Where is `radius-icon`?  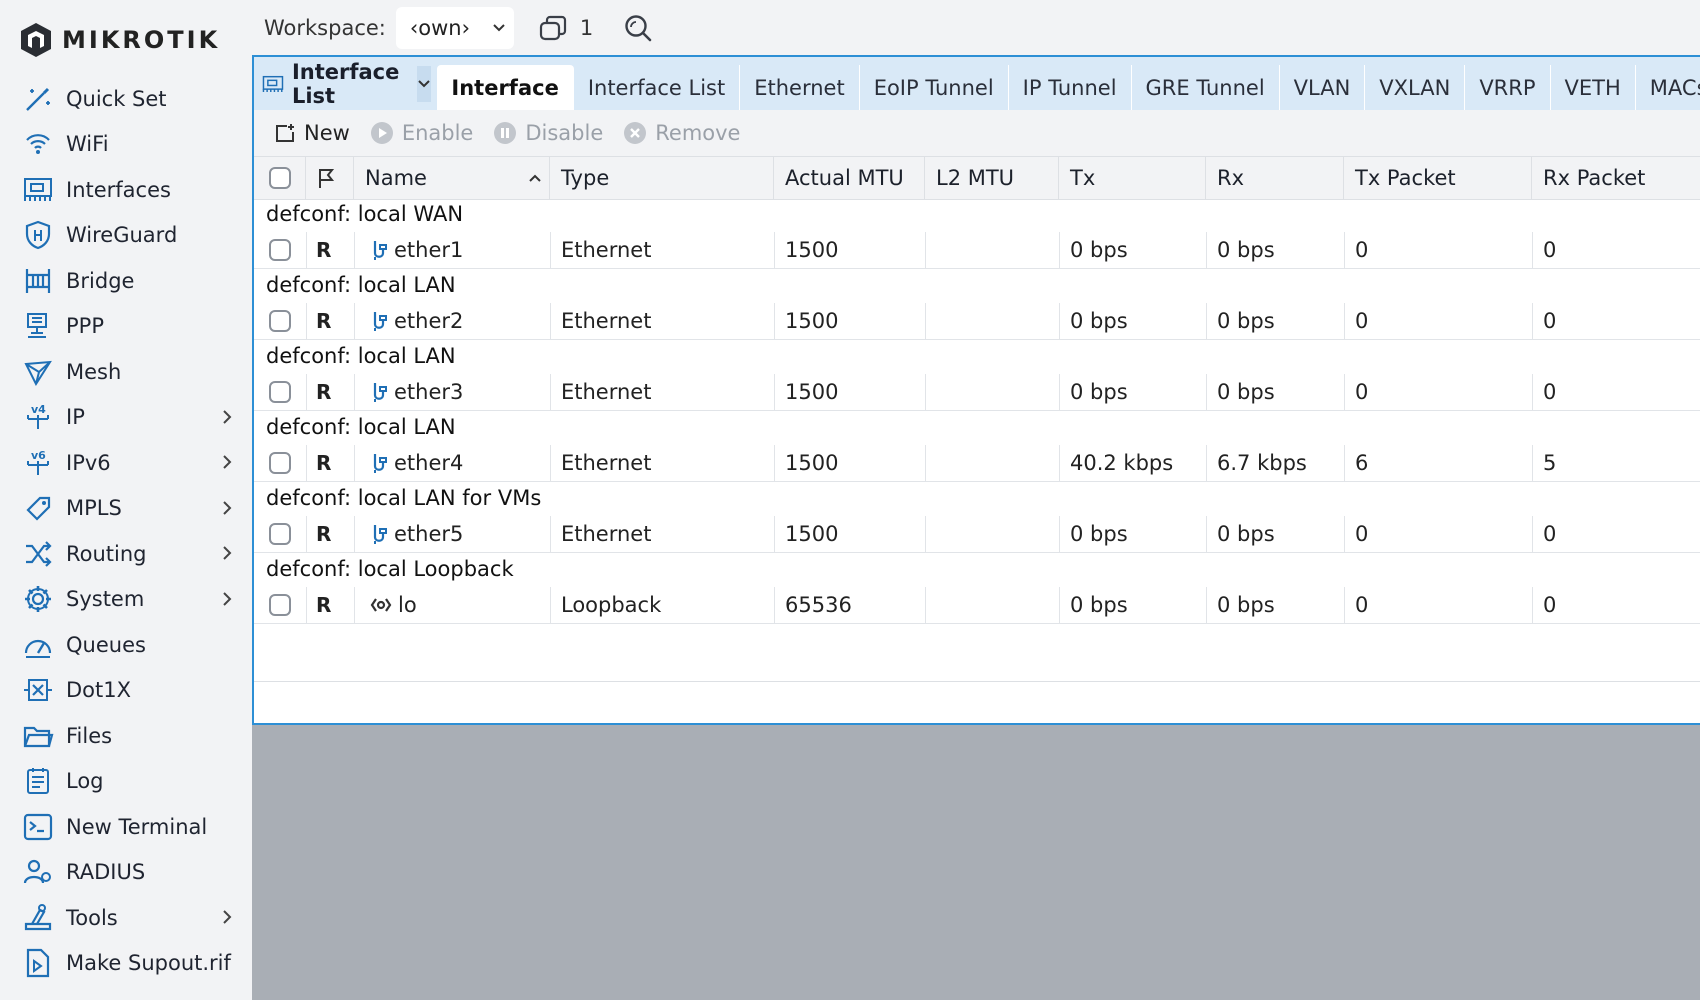
radius-icon is located at coordinates (38, 872).